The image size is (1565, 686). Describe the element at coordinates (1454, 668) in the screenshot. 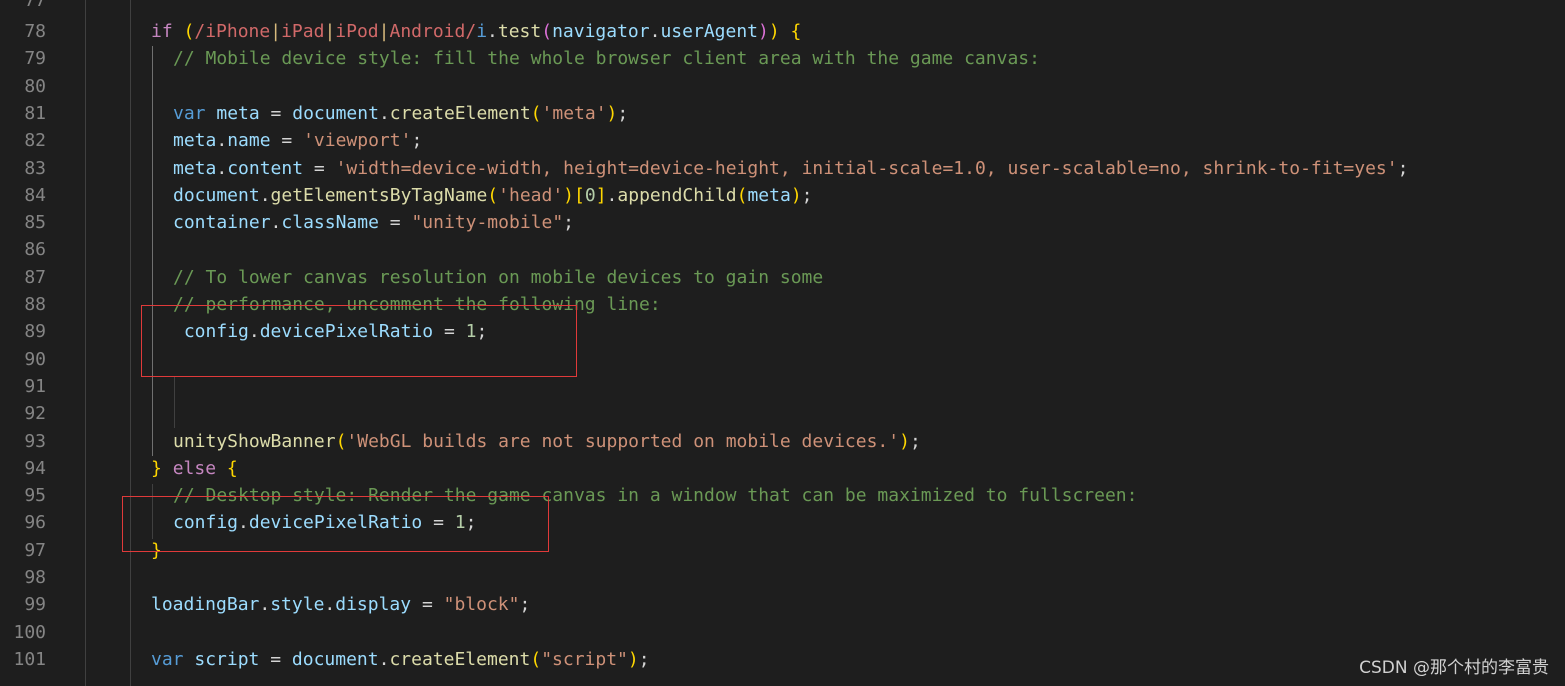

I see `csdn-watermark: CSDN @那个村的李富贵` at that location.